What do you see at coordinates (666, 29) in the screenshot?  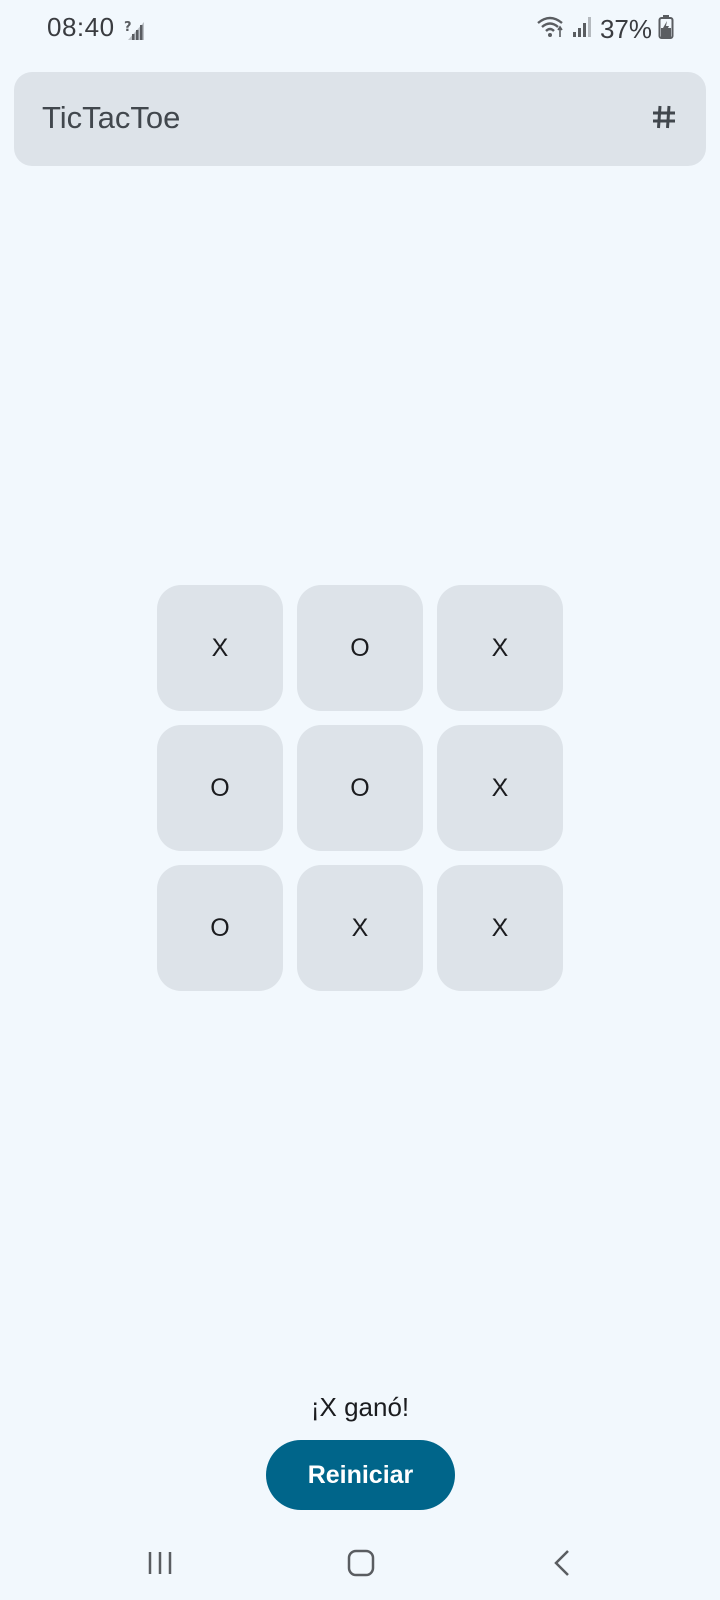 I see `battery-charging-icon` at bounding box center [666, 29].